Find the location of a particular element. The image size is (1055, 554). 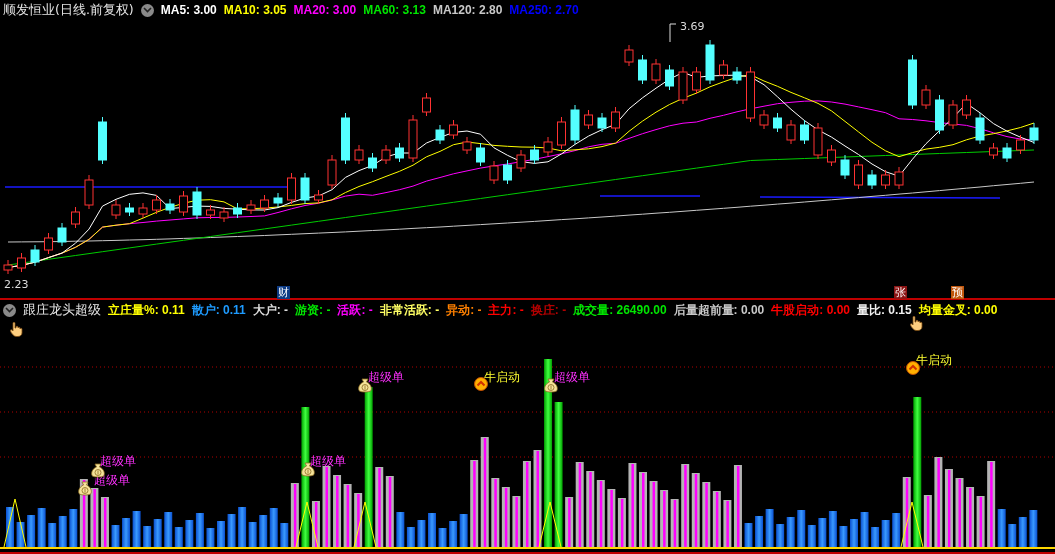

indicator-value: 均量金叉: 0.00 is located at coordinates (958, 310).